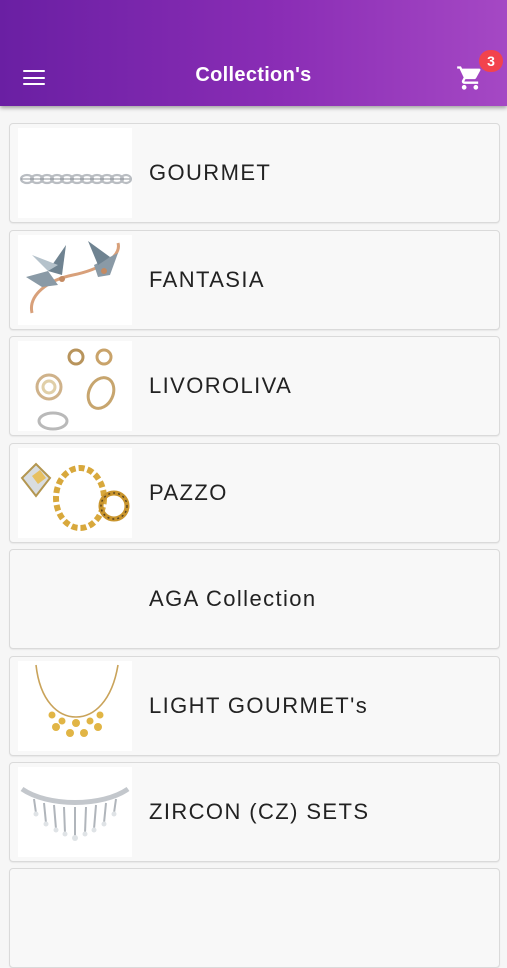  Describe the element at coordinates (254, 493) in the screenshot. I see `list-item: PAZZO` at that location.